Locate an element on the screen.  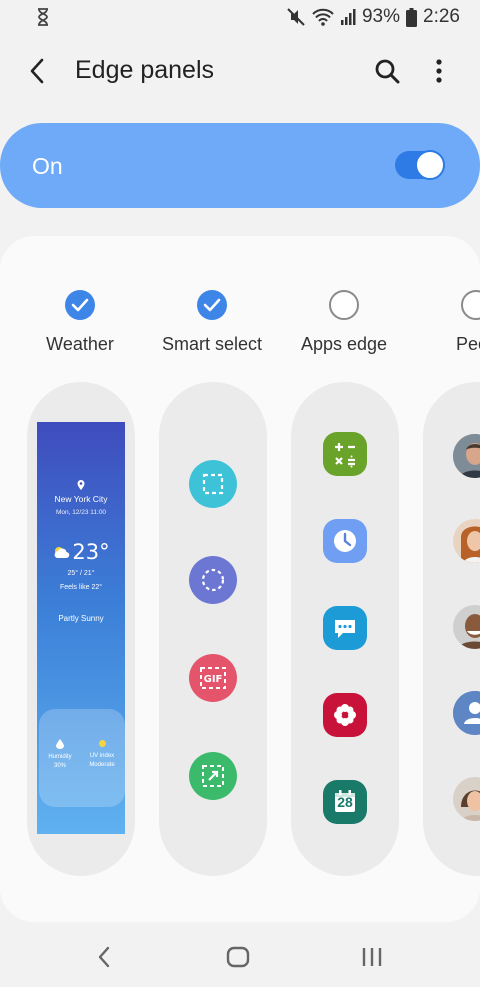
partly-sunny-icon is located at coordinates (62, 553).